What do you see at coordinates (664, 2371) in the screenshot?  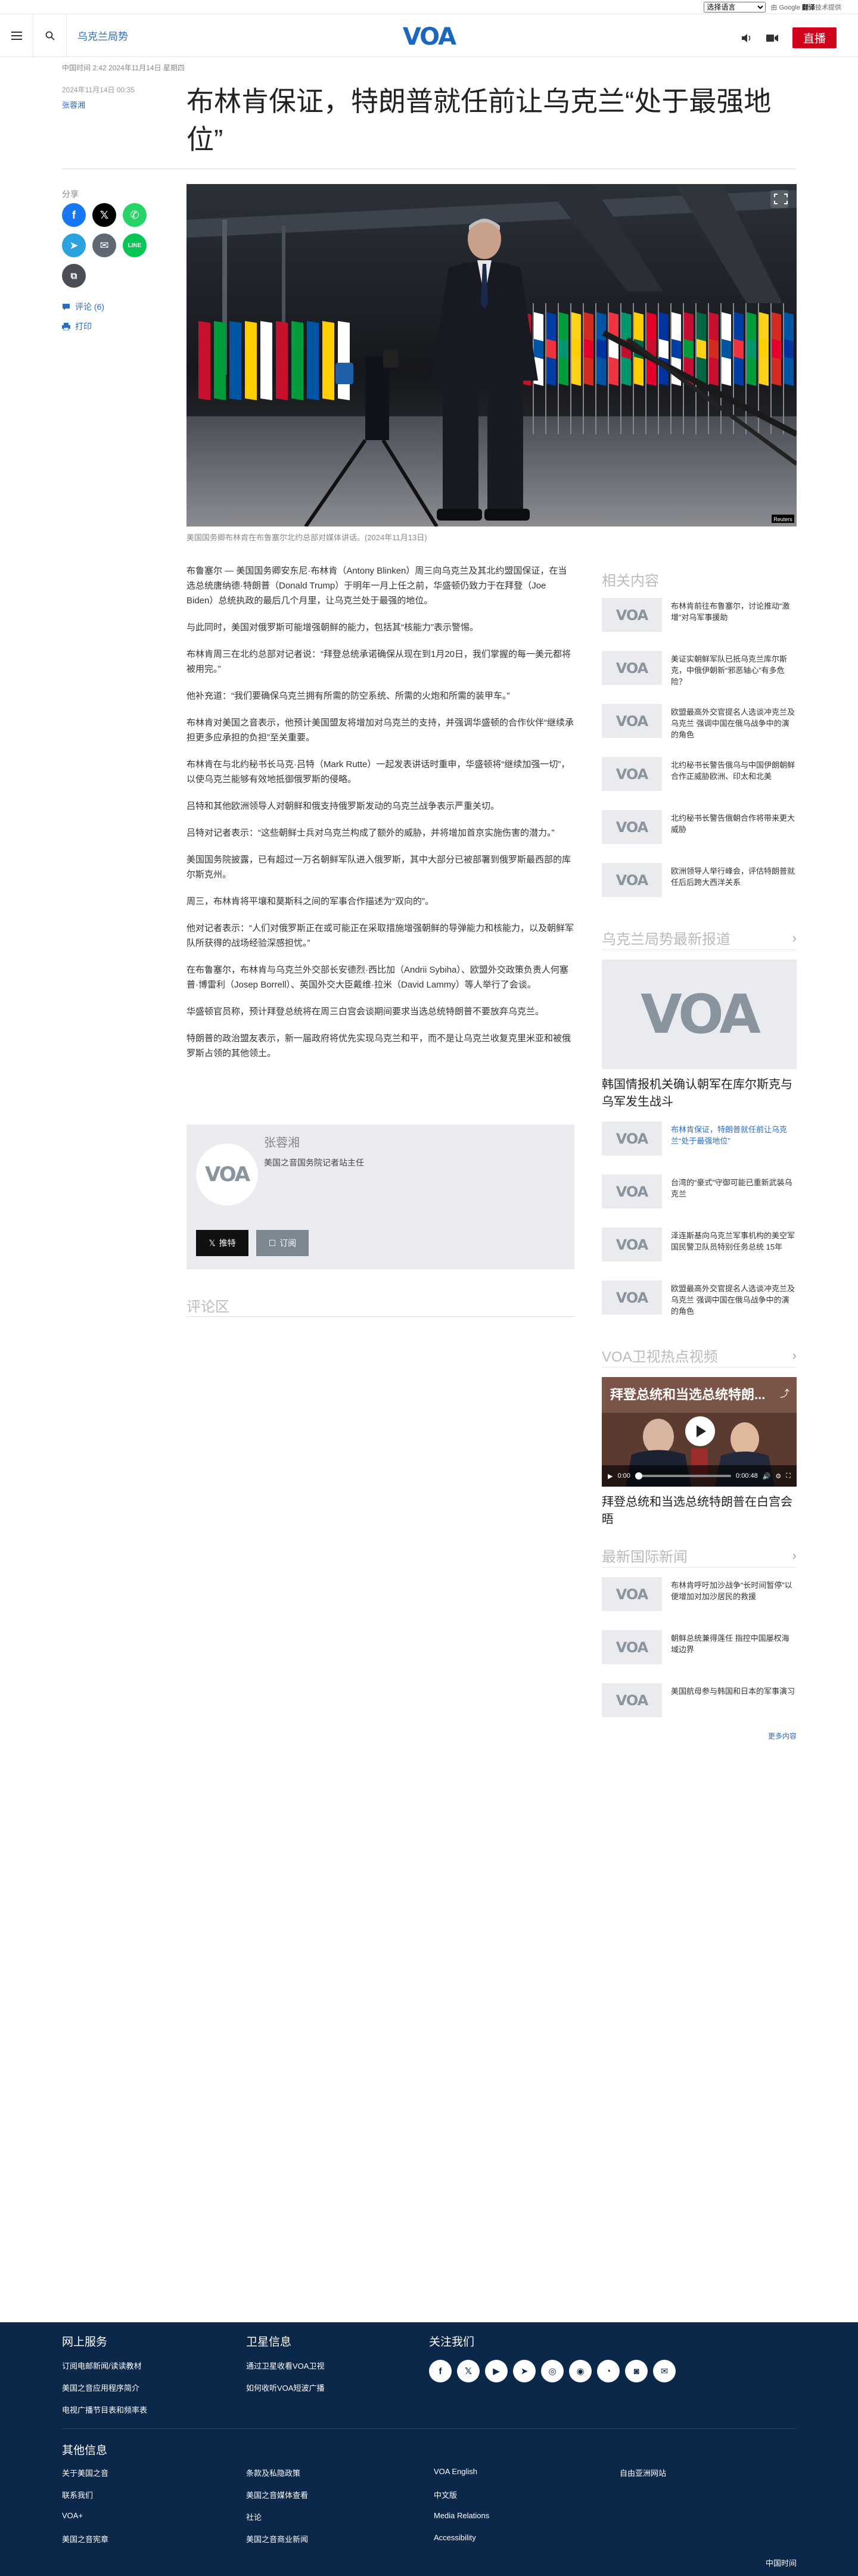 I see `email-icon: ✉` at bounding box center [664, 2371].